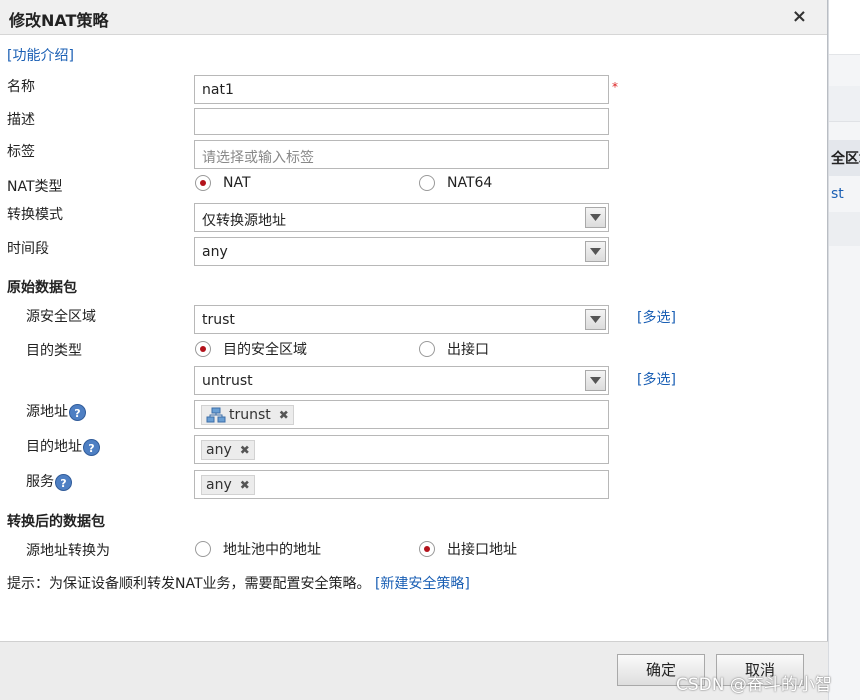 The image size is (860, 700). I want to click on radio-destination-zone: 目的安全区域, so click(251, 349).